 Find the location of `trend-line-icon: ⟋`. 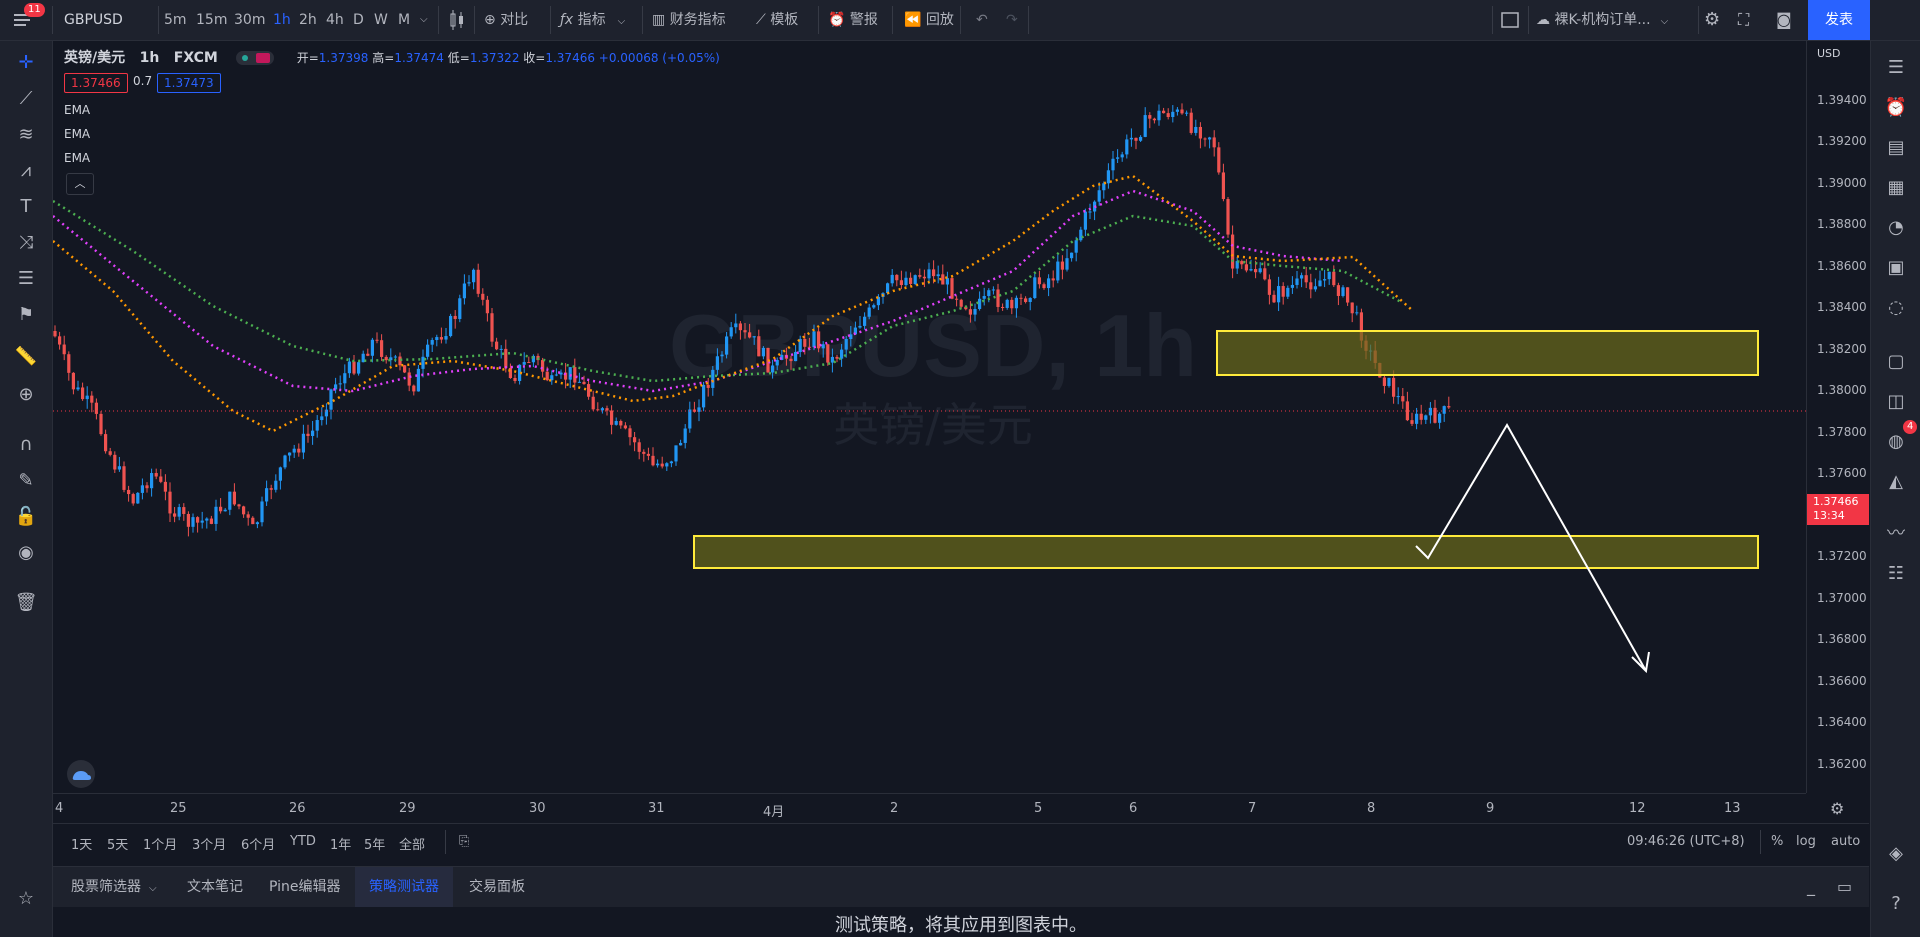

trend-line-icon: ⟋ is located at coordinates (26, 99).